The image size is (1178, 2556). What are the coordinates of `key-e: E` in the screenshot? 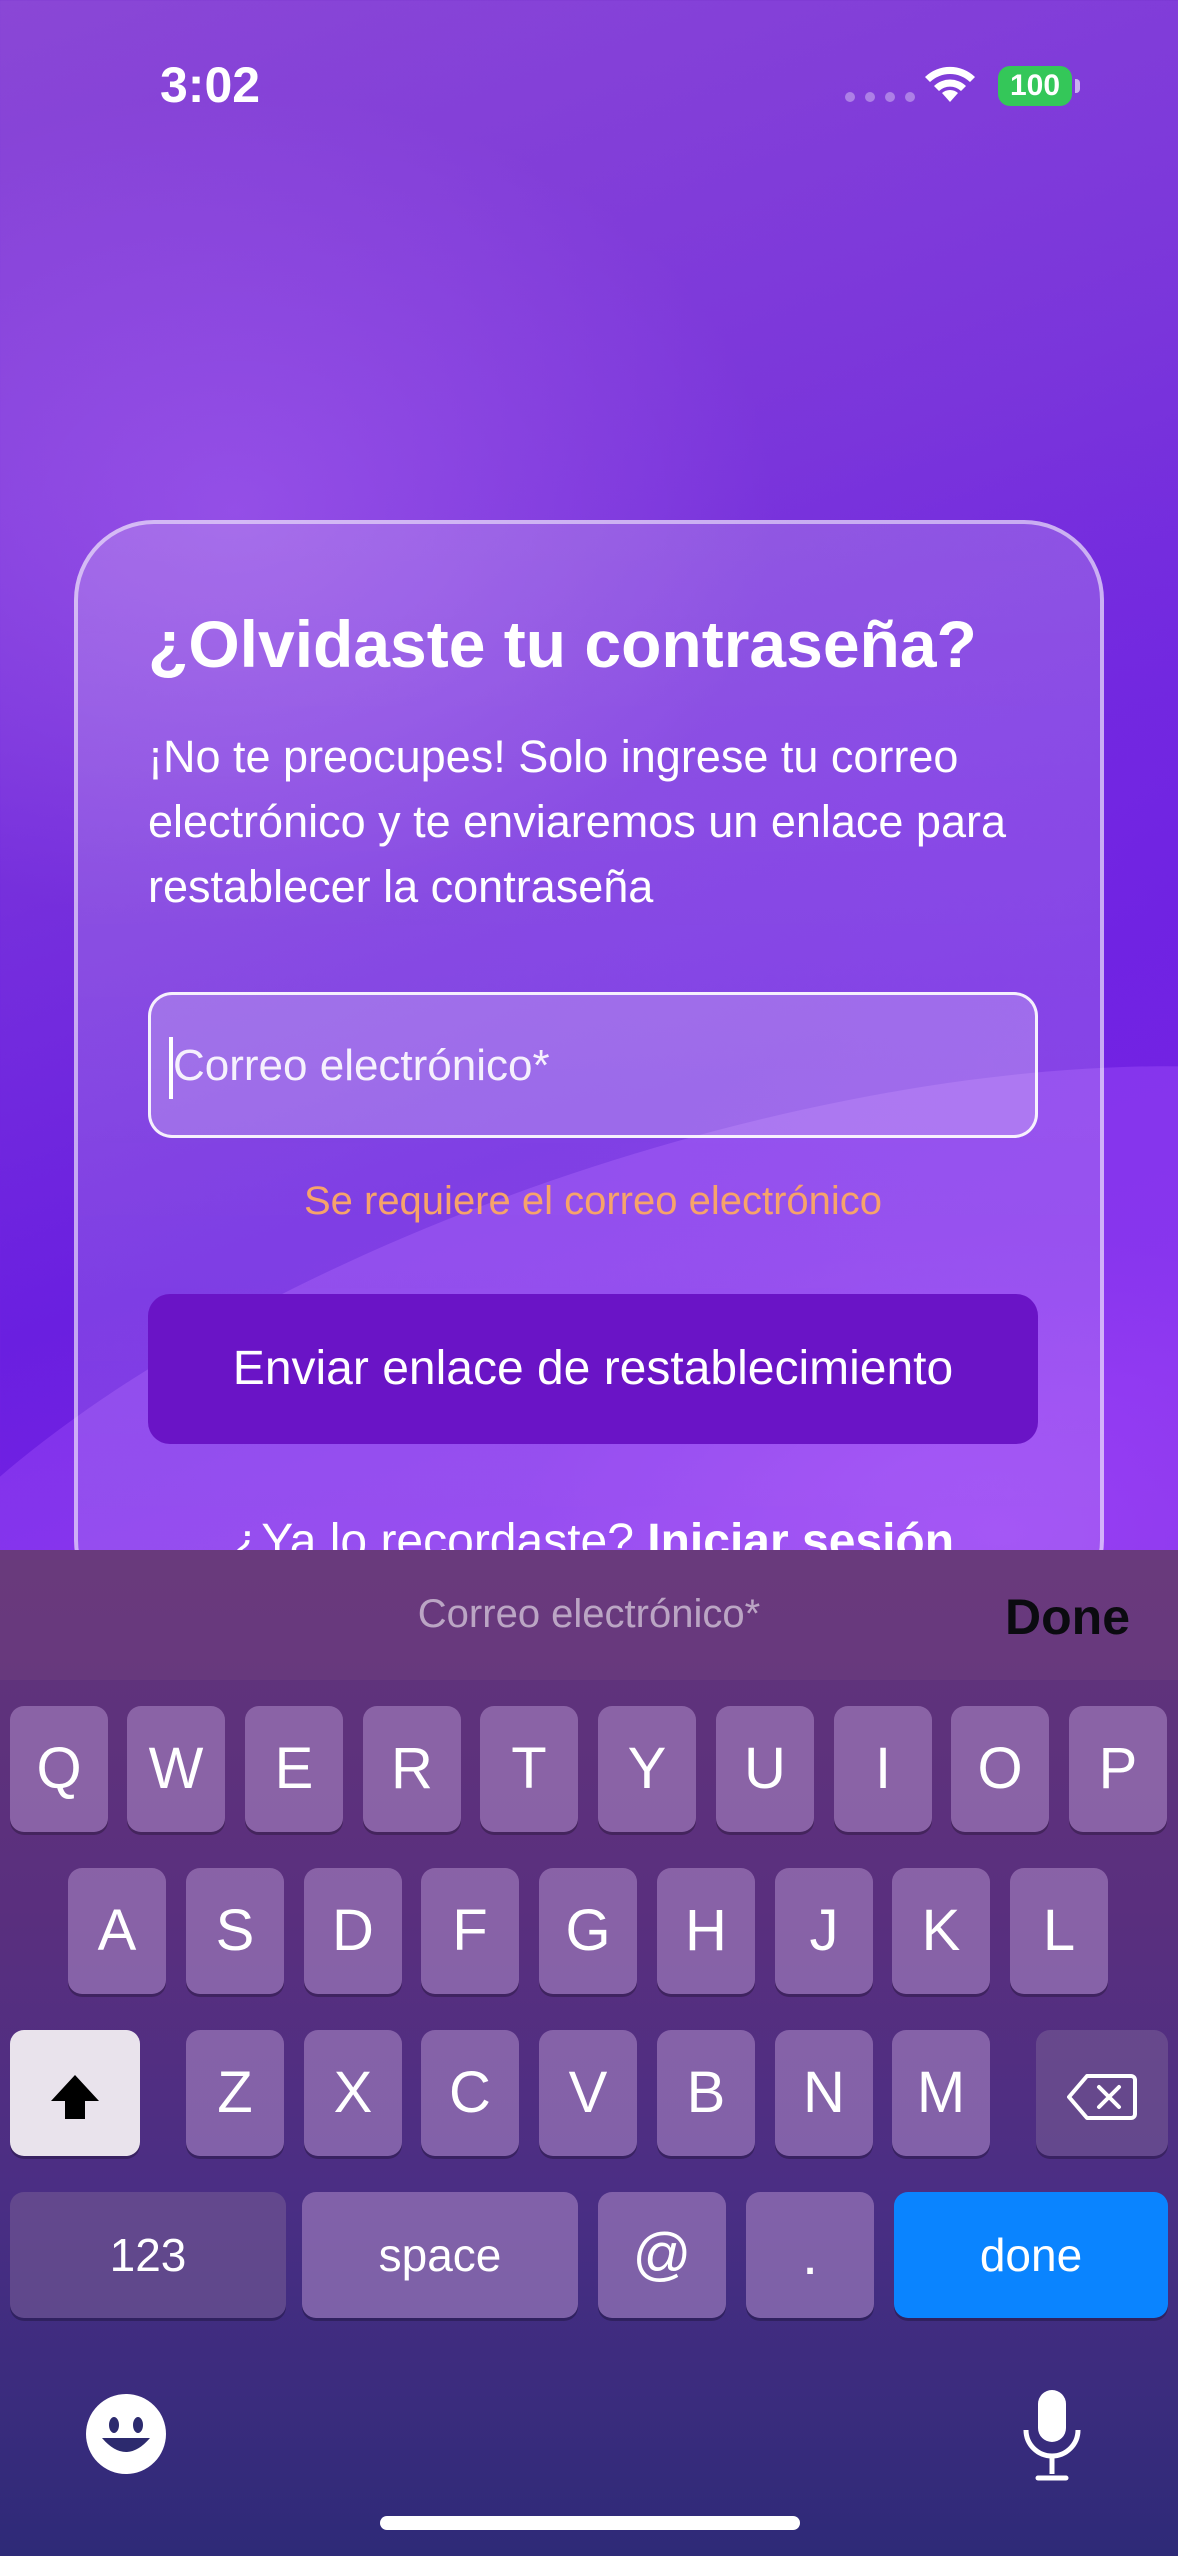 It's located at (294, 1769).